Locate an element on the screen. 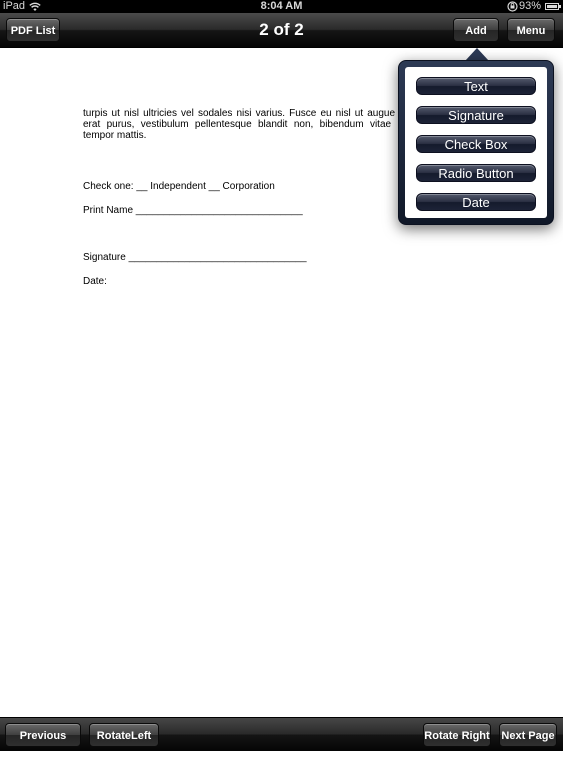 Image resolution: width=563 pixels, height=772 pixels. navigation-bar: PDF List 2 of 2 Add Menu is located at coordinates (281, 30).